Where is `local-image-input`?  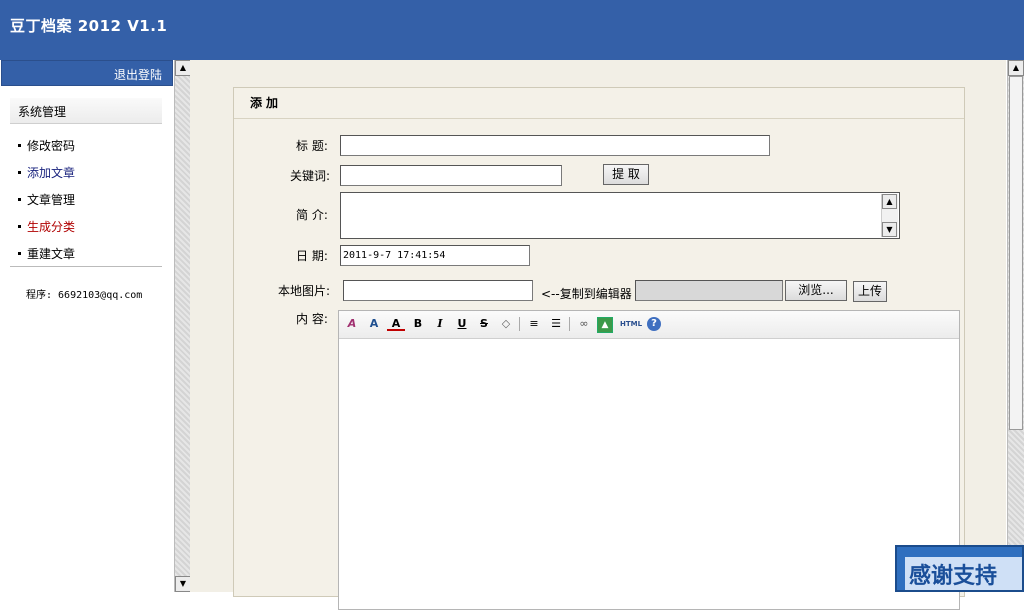 local-image-input is located at coordinates (438, 290).